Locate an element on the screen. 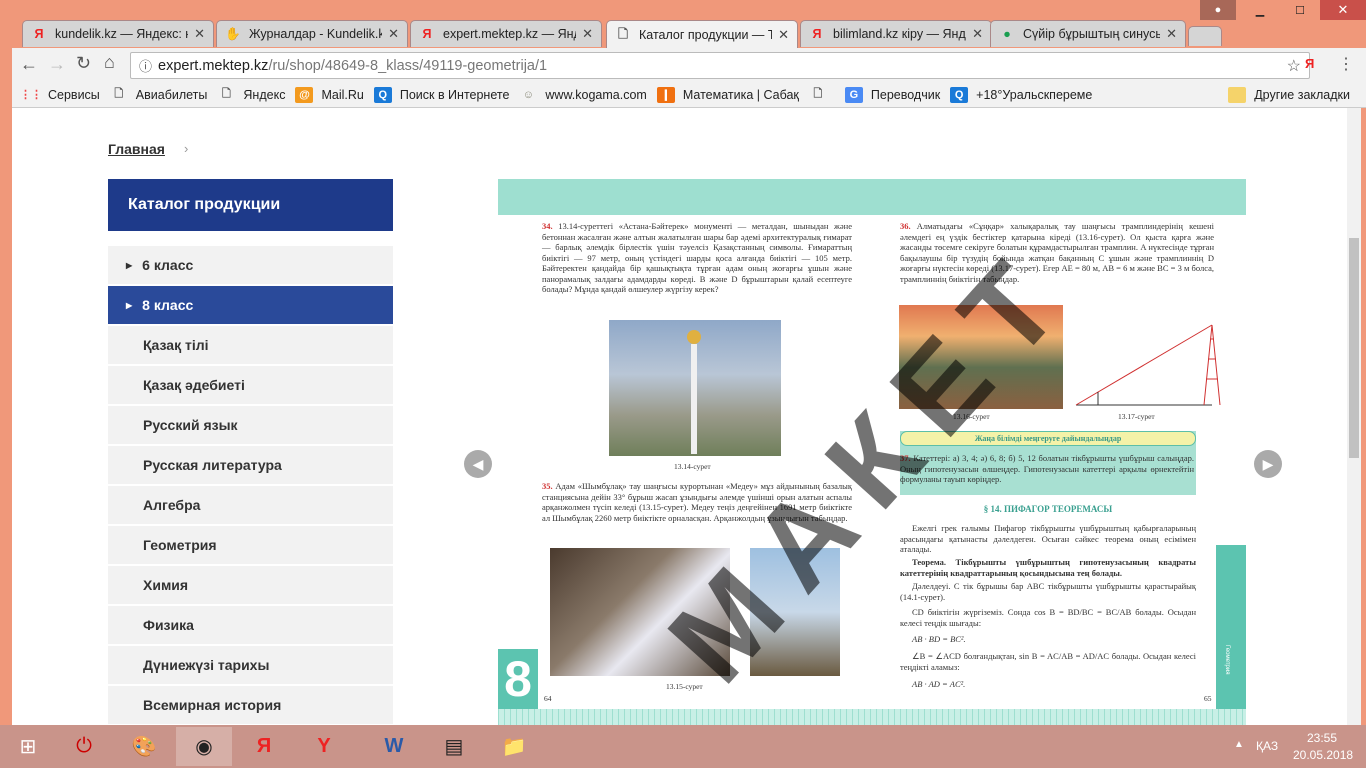 This screenshot has height=768, width=1366. tray-expand-icon: ▲ is located at coordinates (1239, 744).